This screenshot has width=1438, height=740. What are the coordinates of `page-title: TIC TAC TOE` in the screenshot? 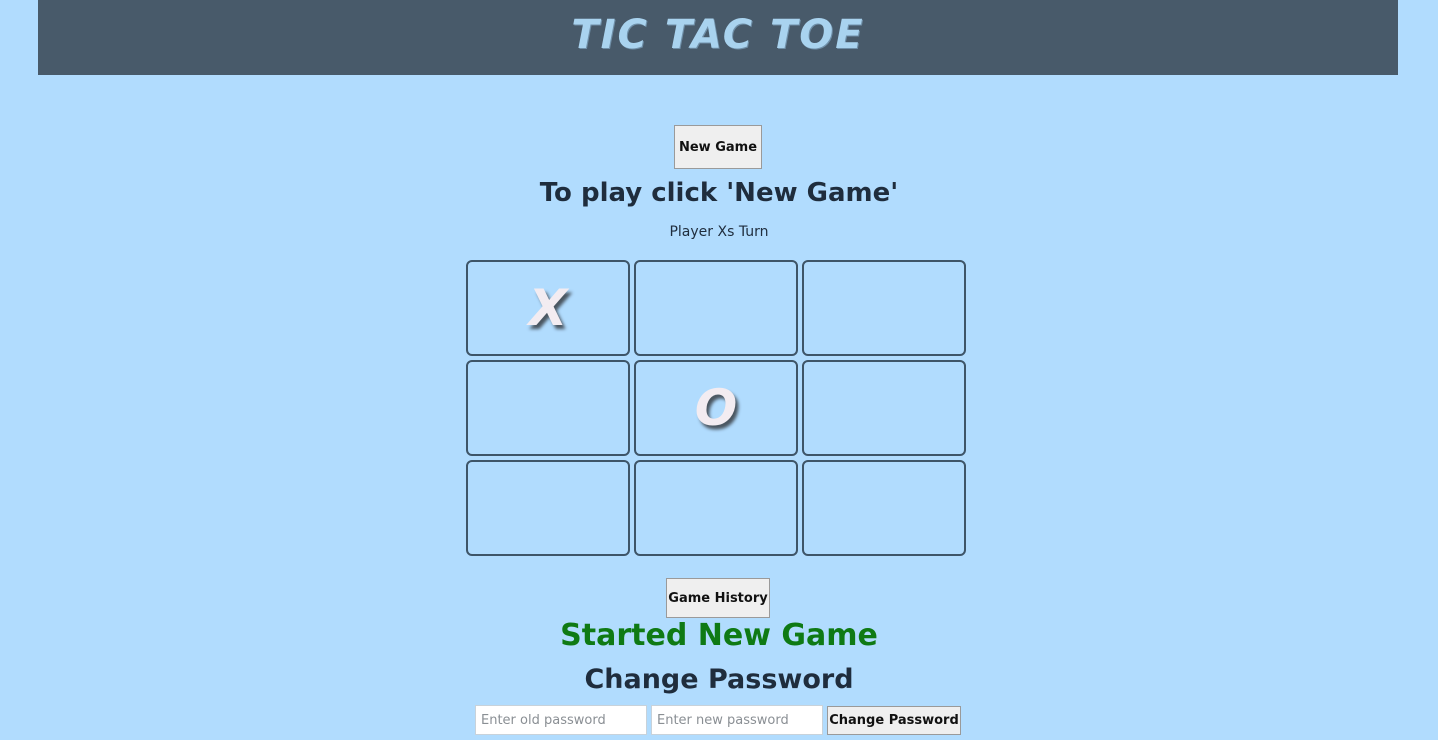 It's located at (718, 35).